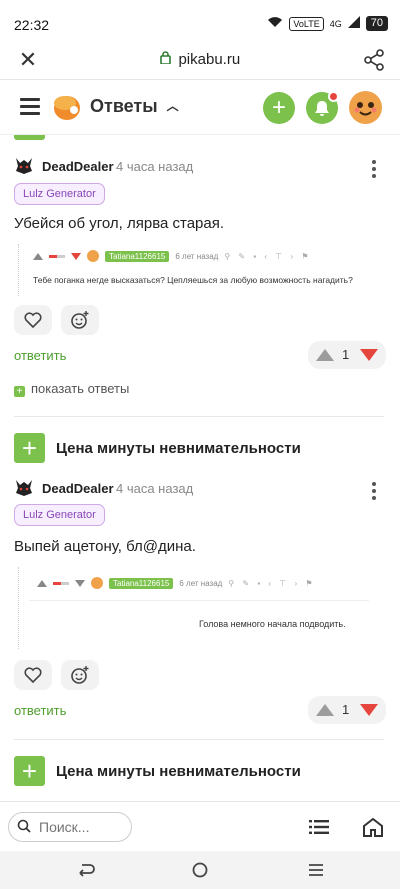 Image resolution: width=400 pixels, height=889 pixels. I want to click on home-circle-icon, so click(200, 870).